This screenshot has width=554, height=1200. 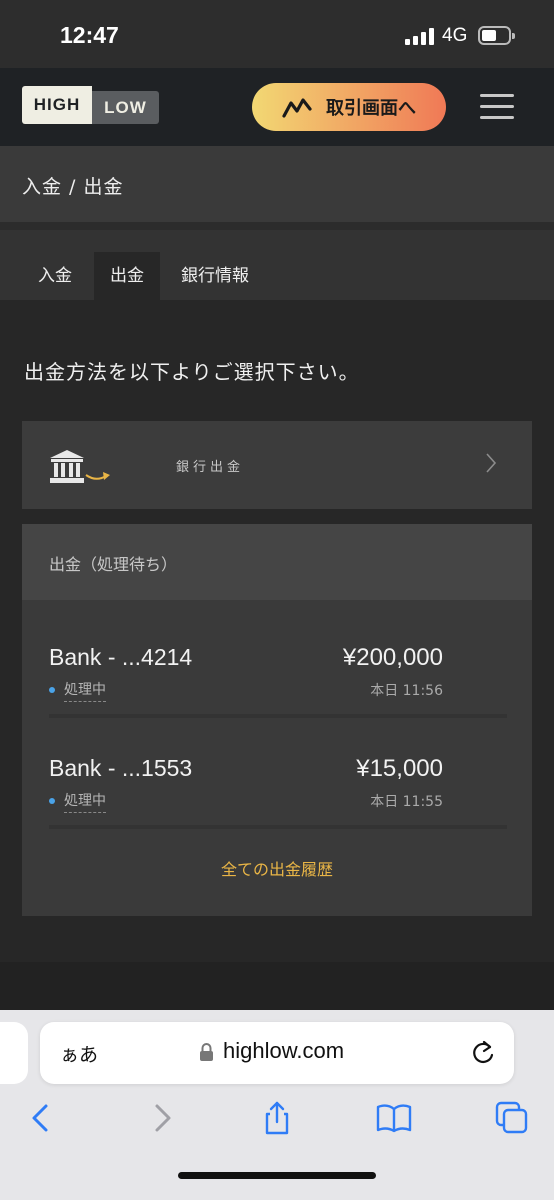 What do you see at coordinates (277, 184) in the screenshot?
I see `breadcrumb-bar: 入金 / 出金` at bounding box center [277, 184].